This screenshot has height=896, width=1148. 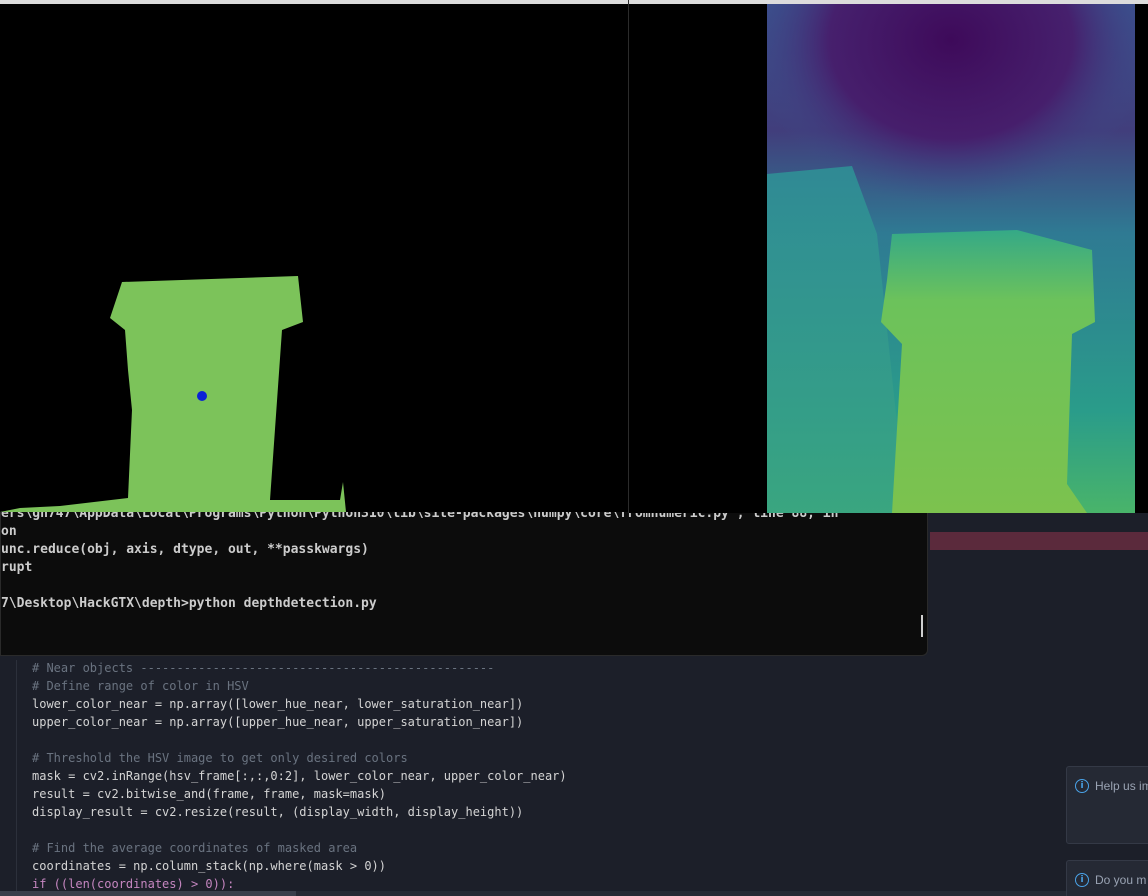 What do you see at coordinates (140, 686) in the screenshot?
I see `code-line-2: # Define range of color in HSV` at bounding box center [140, 686].